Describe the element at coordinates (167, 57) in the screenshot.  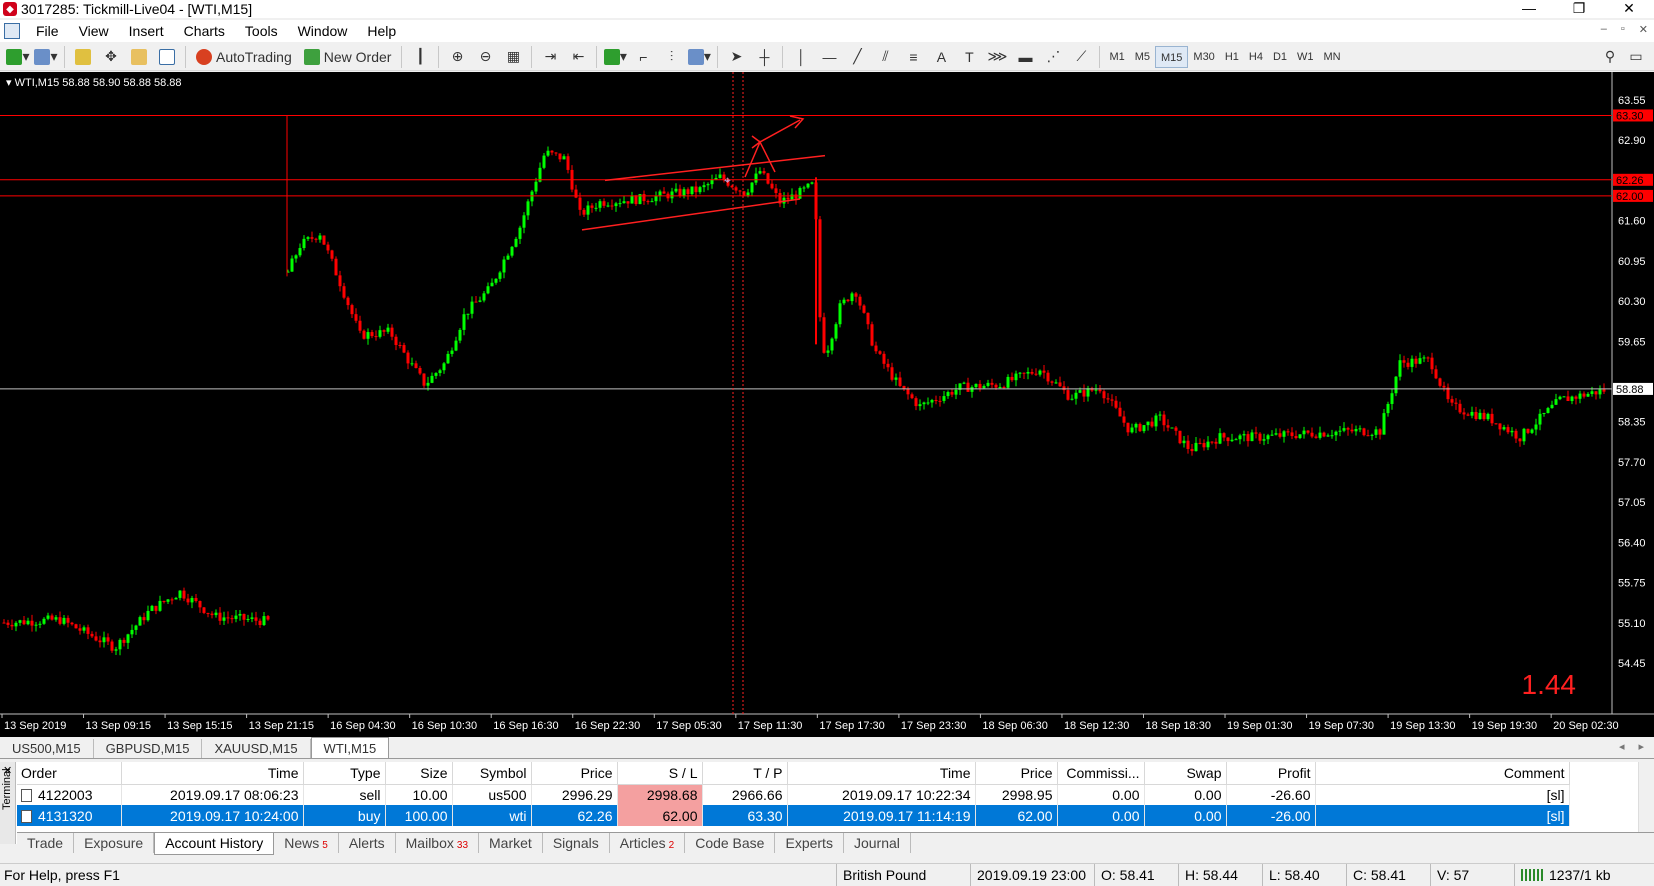
I see `terminal-icon` at that location.